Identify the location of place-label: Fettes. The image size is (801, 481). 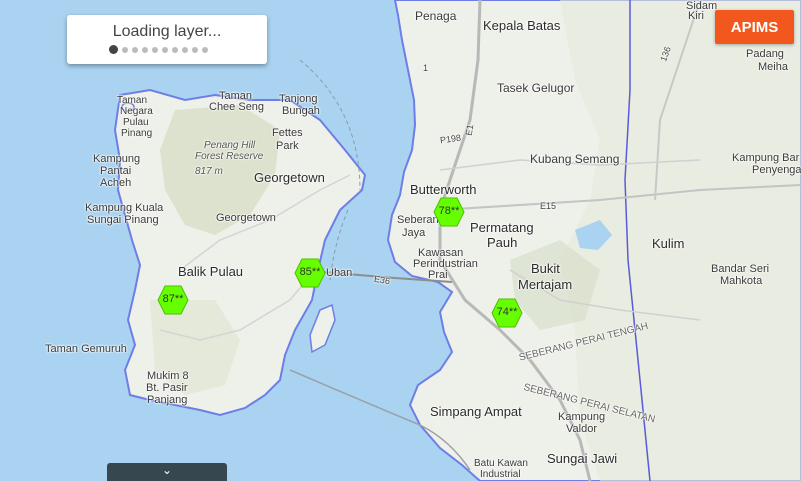
(287, 133).